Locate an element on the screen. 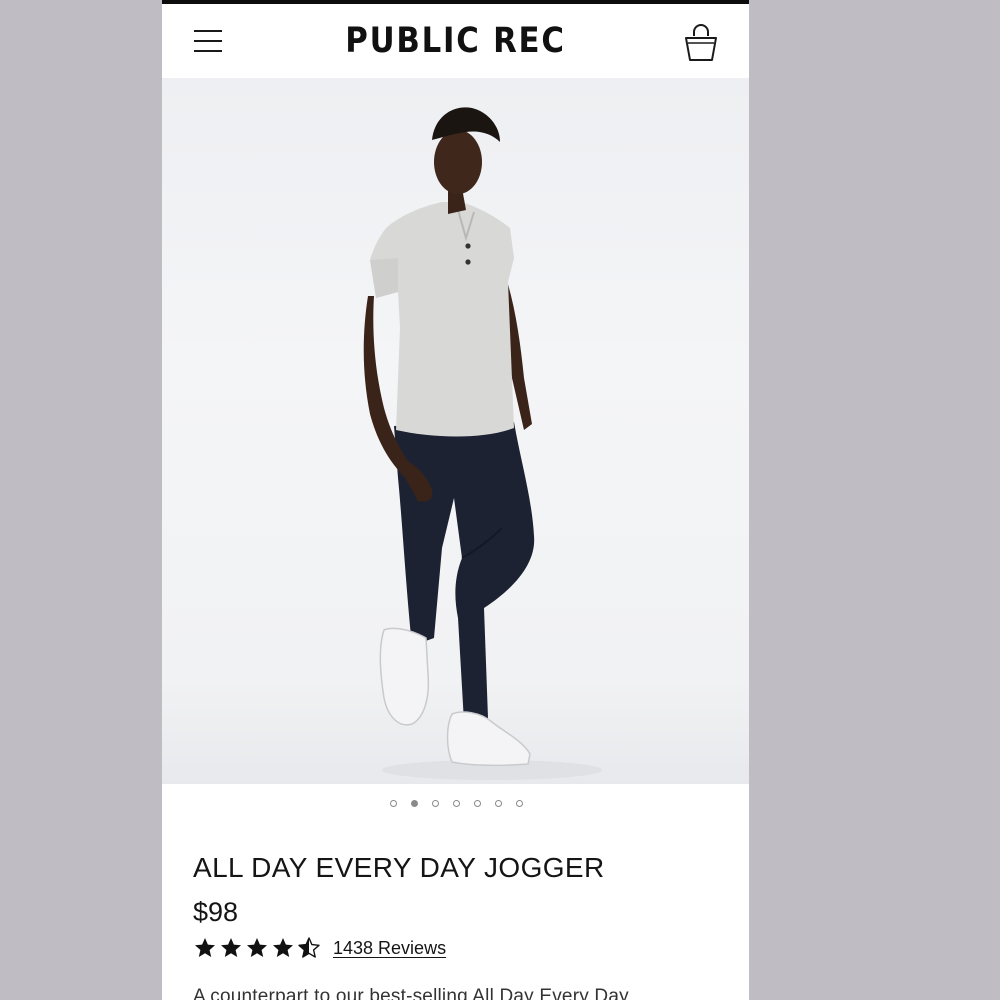 This screenshot has width=1000, height=1000. brand-logo: PUBLIC REC is located at coordinates (455, 41).